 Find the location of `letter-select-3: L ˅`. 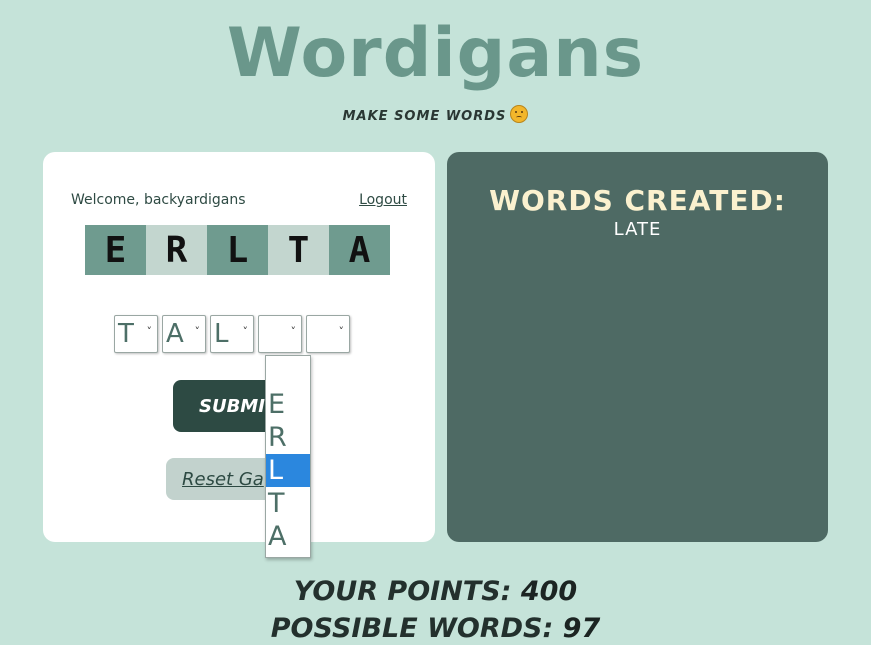

letter-select-3: L ˅ is located at coordinates (232, 334).